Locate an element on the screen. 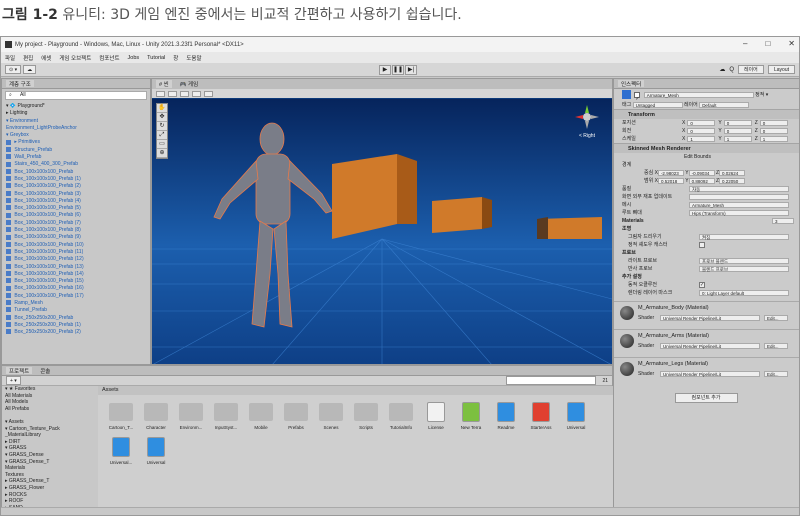 The height and width of the screenshot is (516, 800). hierarchy-item: Box_100x100x100_Prefab (5) is located at coordinates (78, 208).